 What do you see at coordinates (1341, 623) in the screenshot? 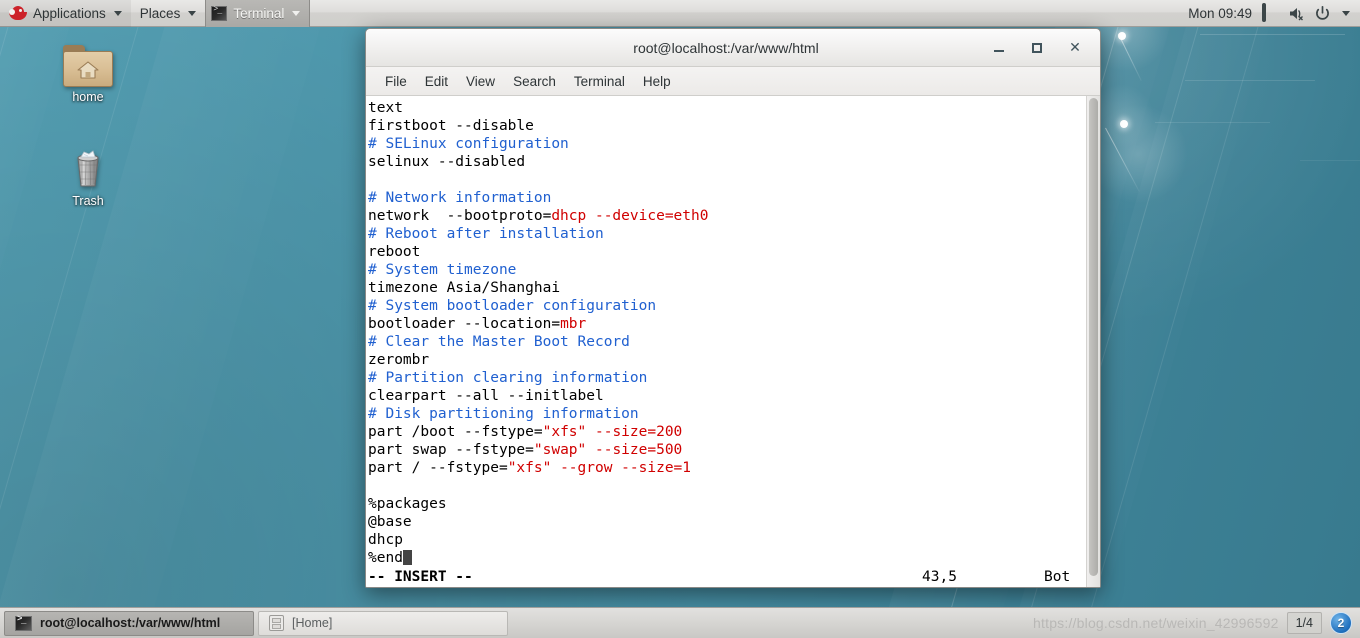
I see `notification-badge: 2` at bounding box center [1341, 623].